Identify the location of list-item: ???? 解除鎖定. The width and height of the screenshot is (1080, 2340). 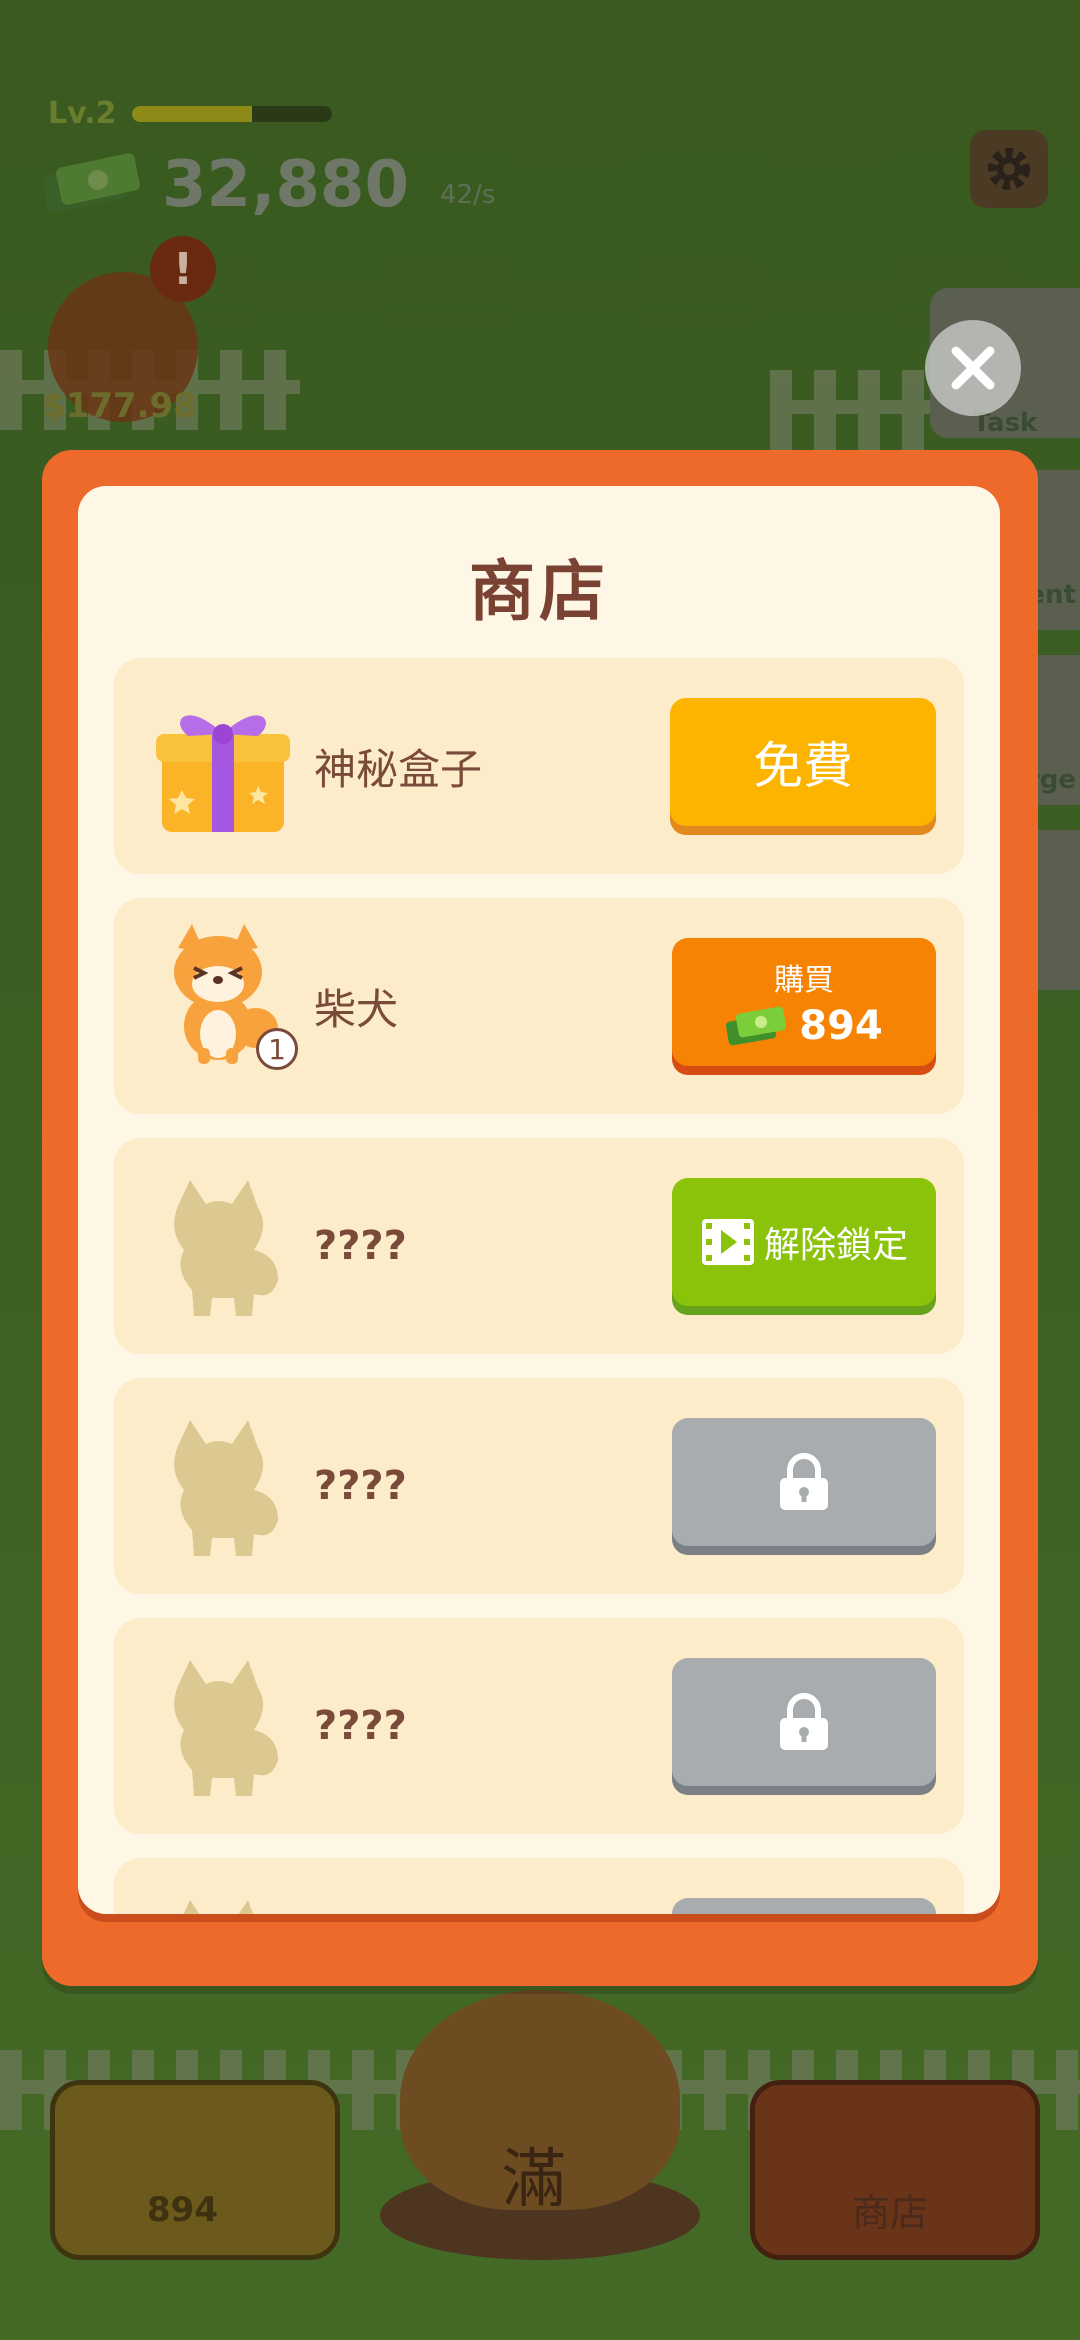
(539, 1246).